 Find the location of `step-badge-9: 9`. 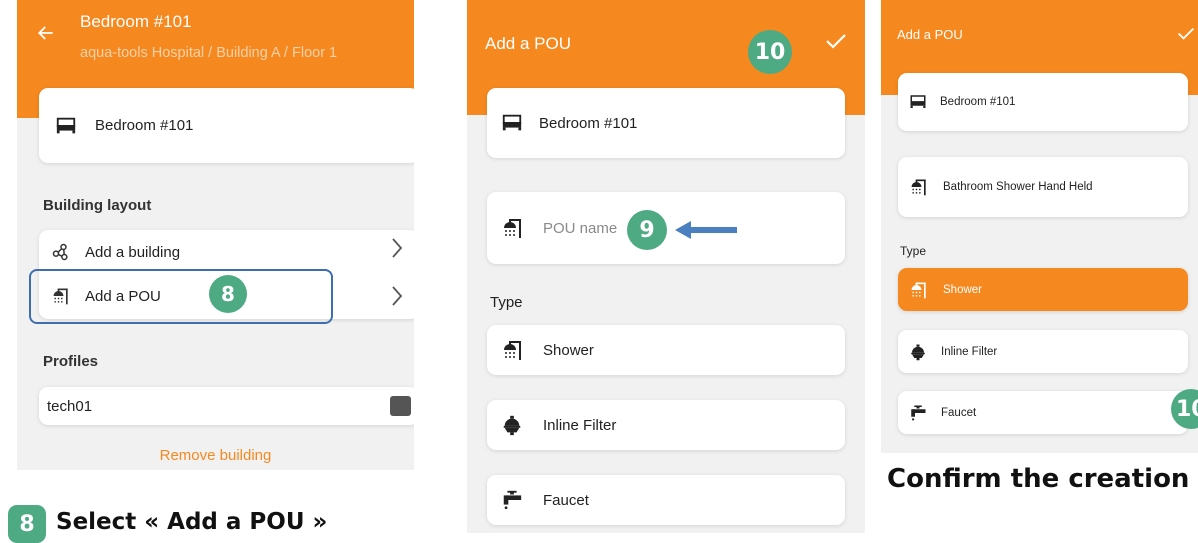

step-badge-9: 9 is located at coordinates (647, 230).